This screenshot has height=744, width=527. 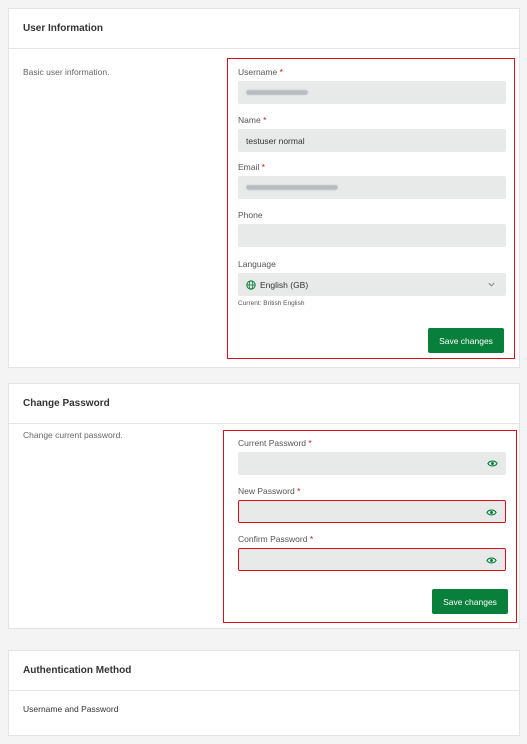 What do you see at coordinates (264, 404) in the screenshot?
I see `card-title: Change Password` at bounding box center [264, 404].